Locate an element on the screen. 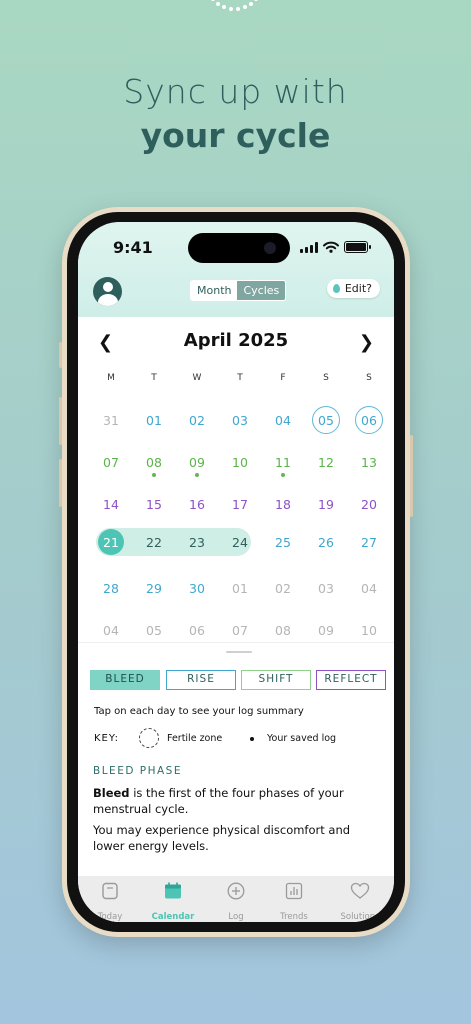 The image size is (471, 1024). tab-trends: Trends is located at coordinates (294, 899).